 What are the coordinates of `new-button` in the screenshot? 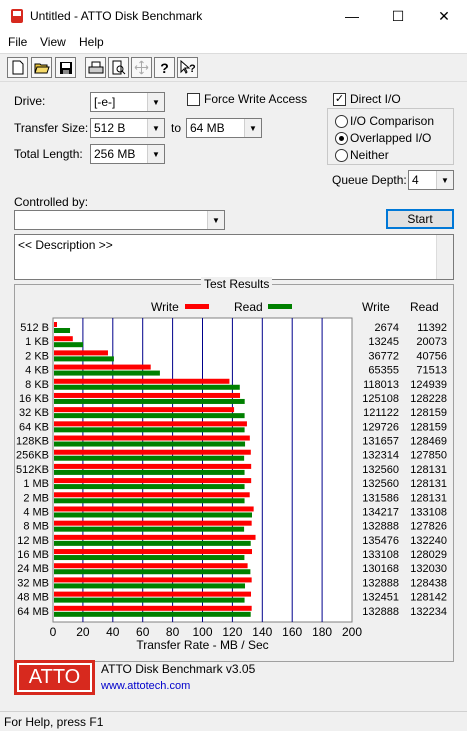 It's located at (17, 67).